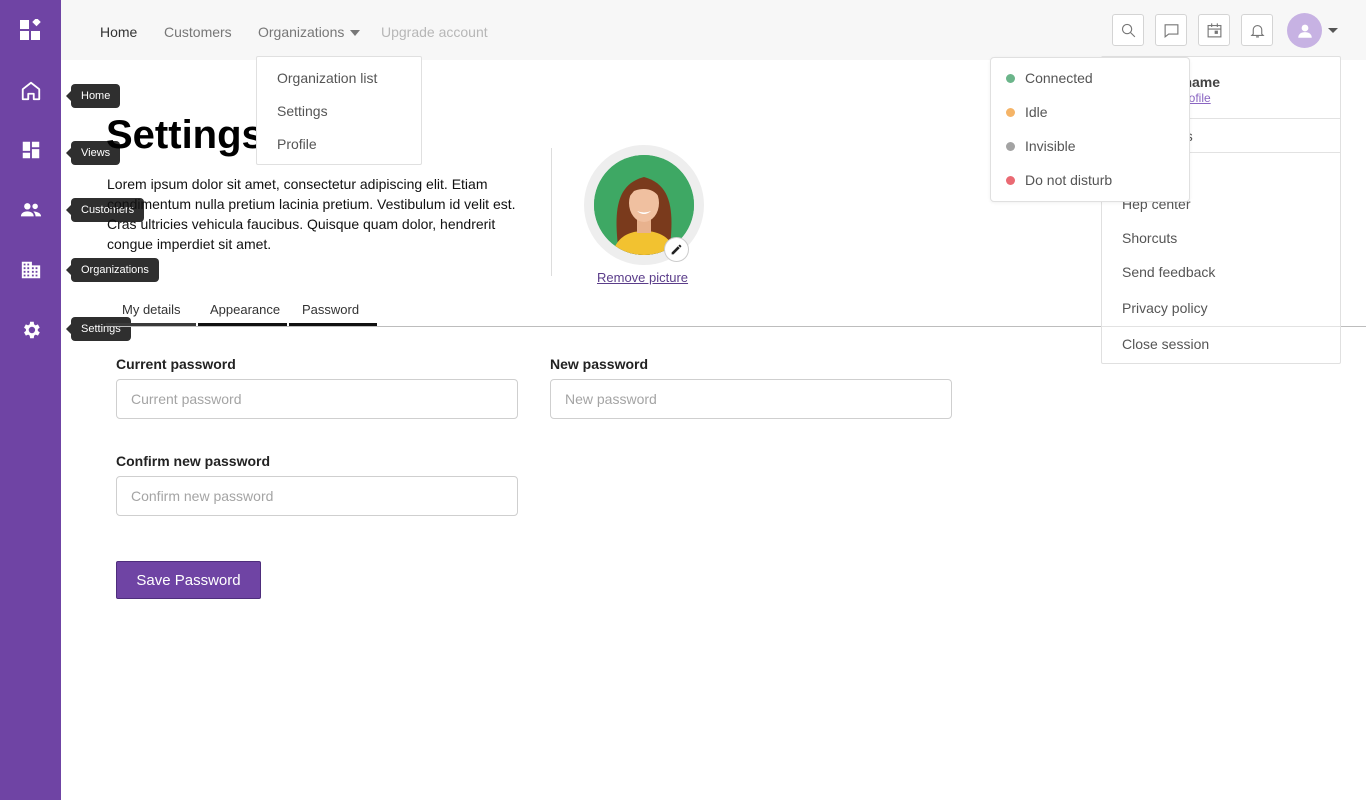 The width and height of the screenshot is (1366, 800). What do you see at coordinates (302, 111) in the screenshot?
I see `menu-item-org-settings: Settings` at bounding box center [302, 111].